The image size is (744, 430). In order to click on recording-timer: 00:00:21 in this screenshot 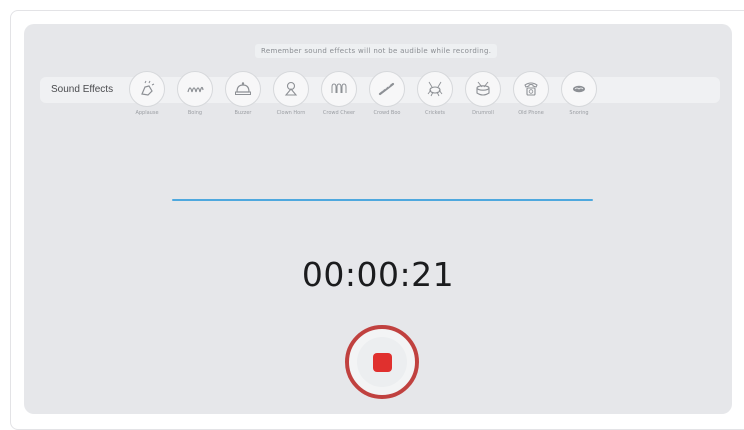, I will do `click(378, 274)`.